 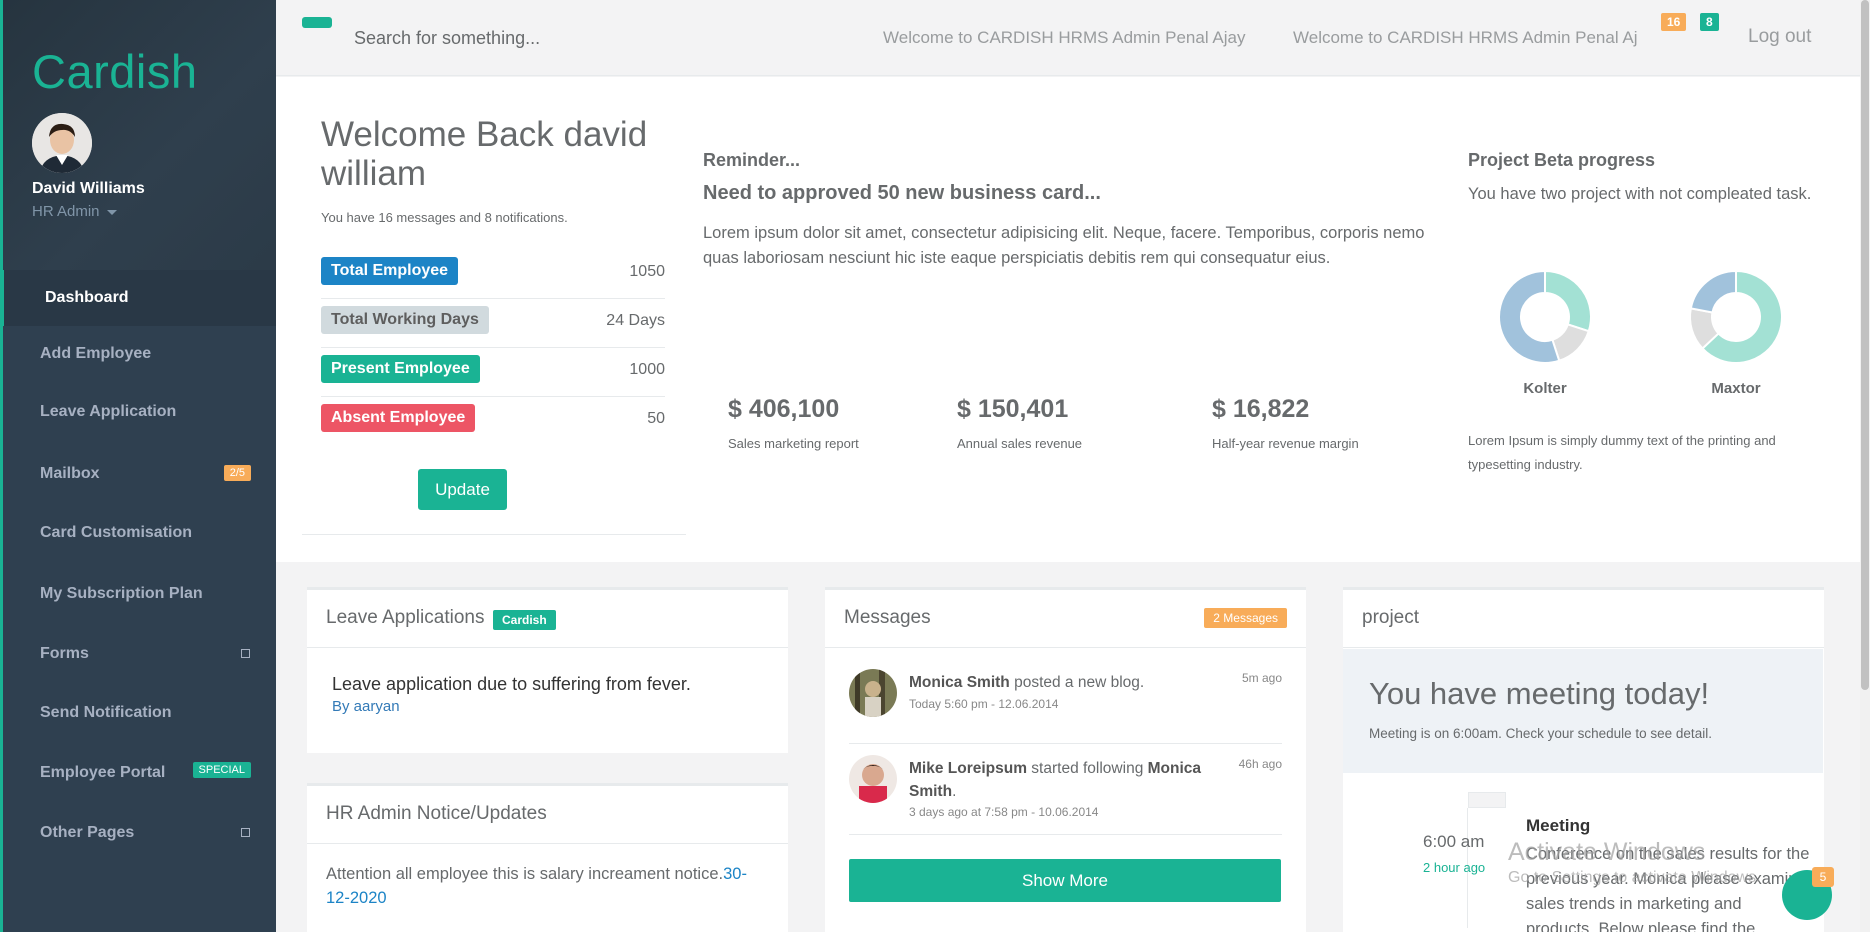 I want to click on message-timestamp: 3 days ago at 7:58 pm - 10.06.2014, so click(x=1004, y=812).